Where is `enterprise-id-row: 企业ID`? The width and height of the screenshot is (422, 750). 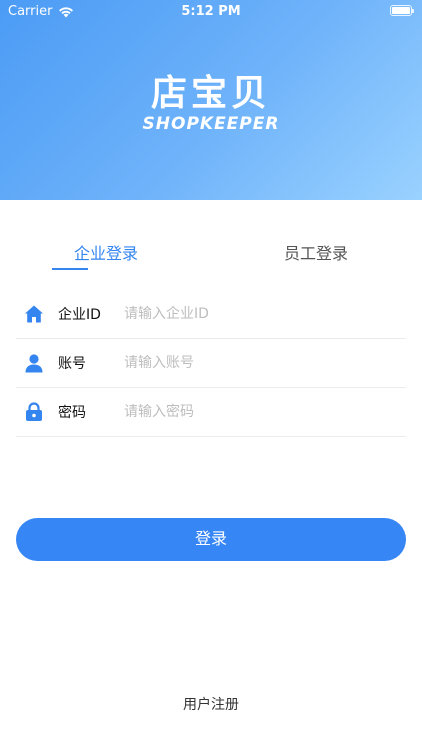 enterprise-id-row: 企业ID is located at coordinates (211, 314).